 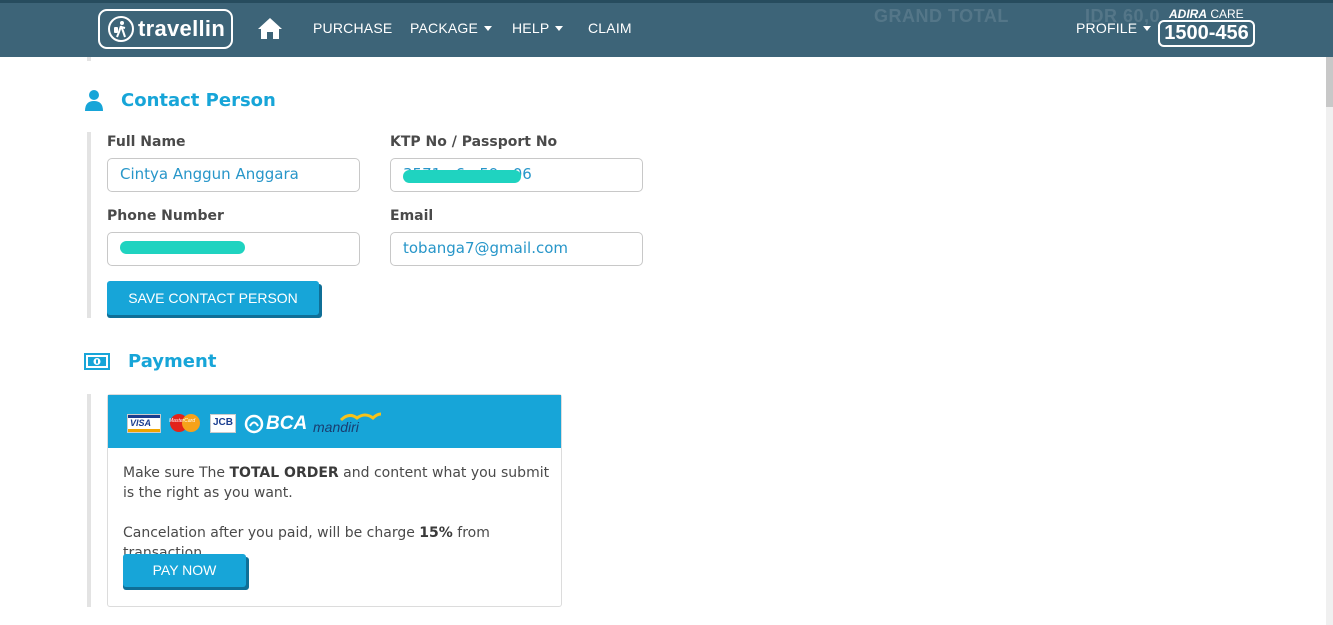 I want to click on page-scrollbar, so click(x=1329, y=341).